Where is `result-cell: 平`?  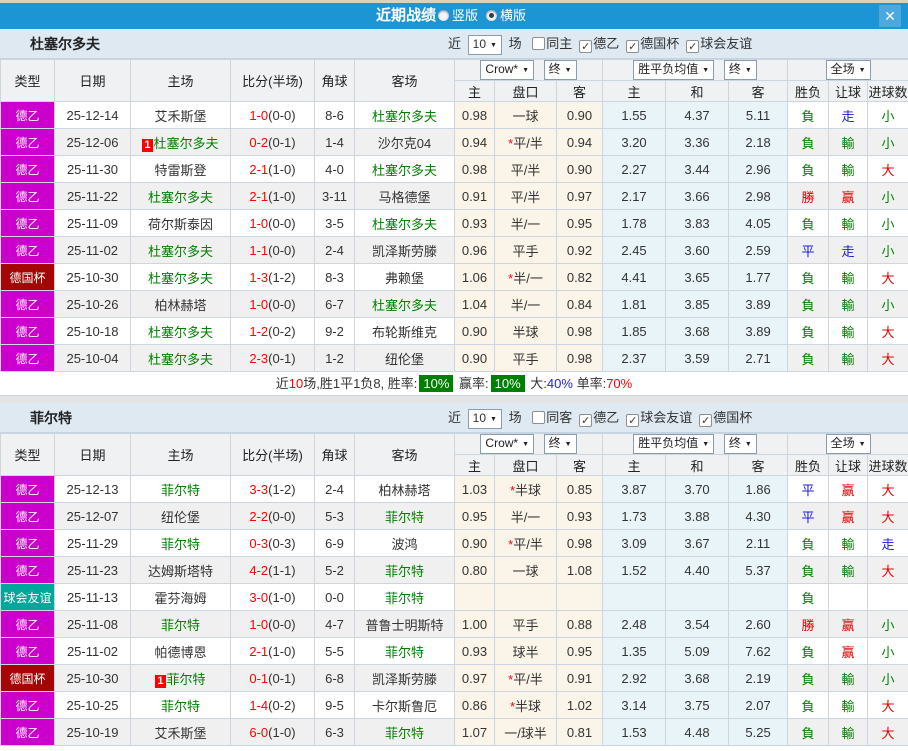
result-cell: 平 is located at coordinates (808, 250).